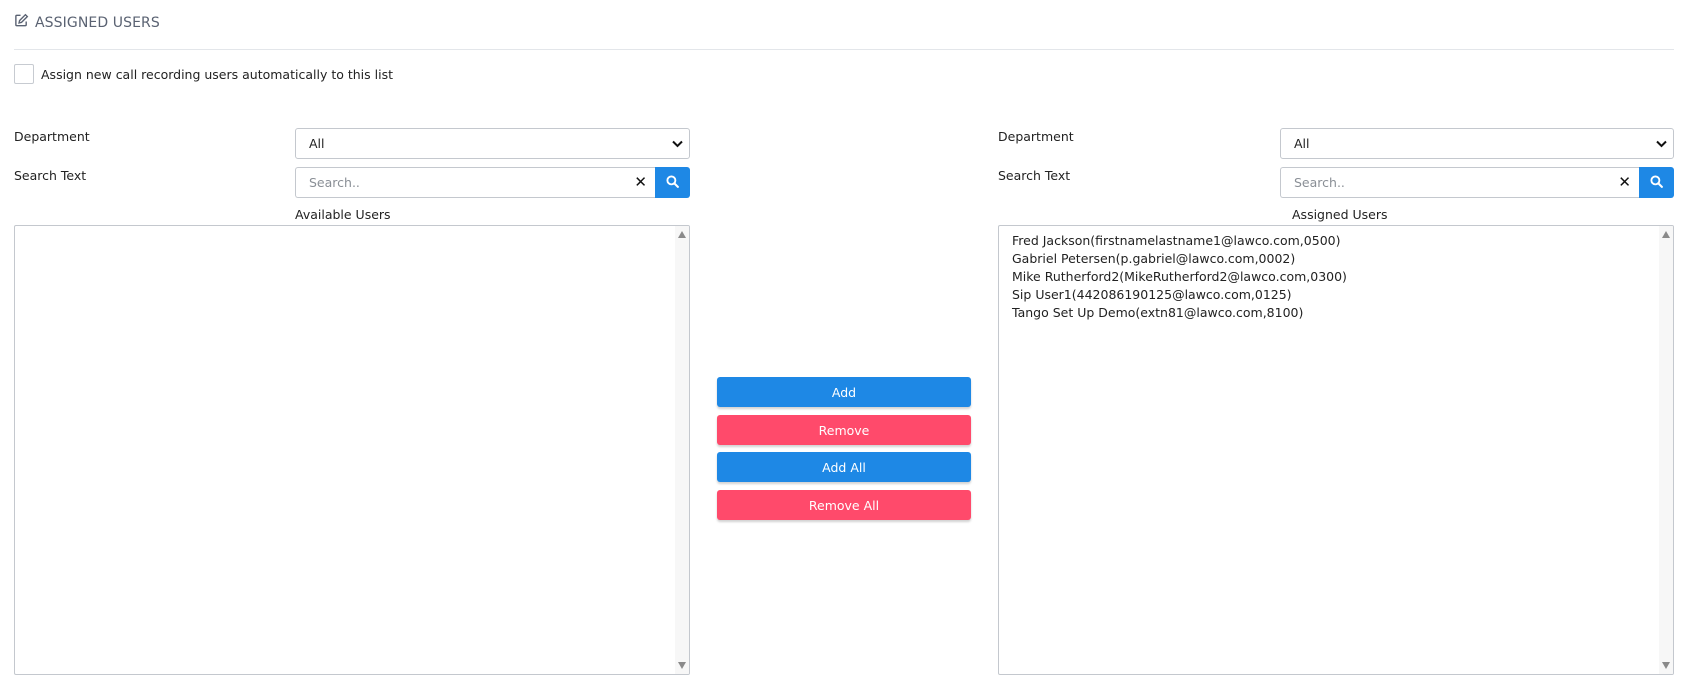 This screenshot has width=1683, height=692. Describe the element at coordinates (1340, 214) in the screenshot. I see `assigned-users-title: Assigned Users` at that location.